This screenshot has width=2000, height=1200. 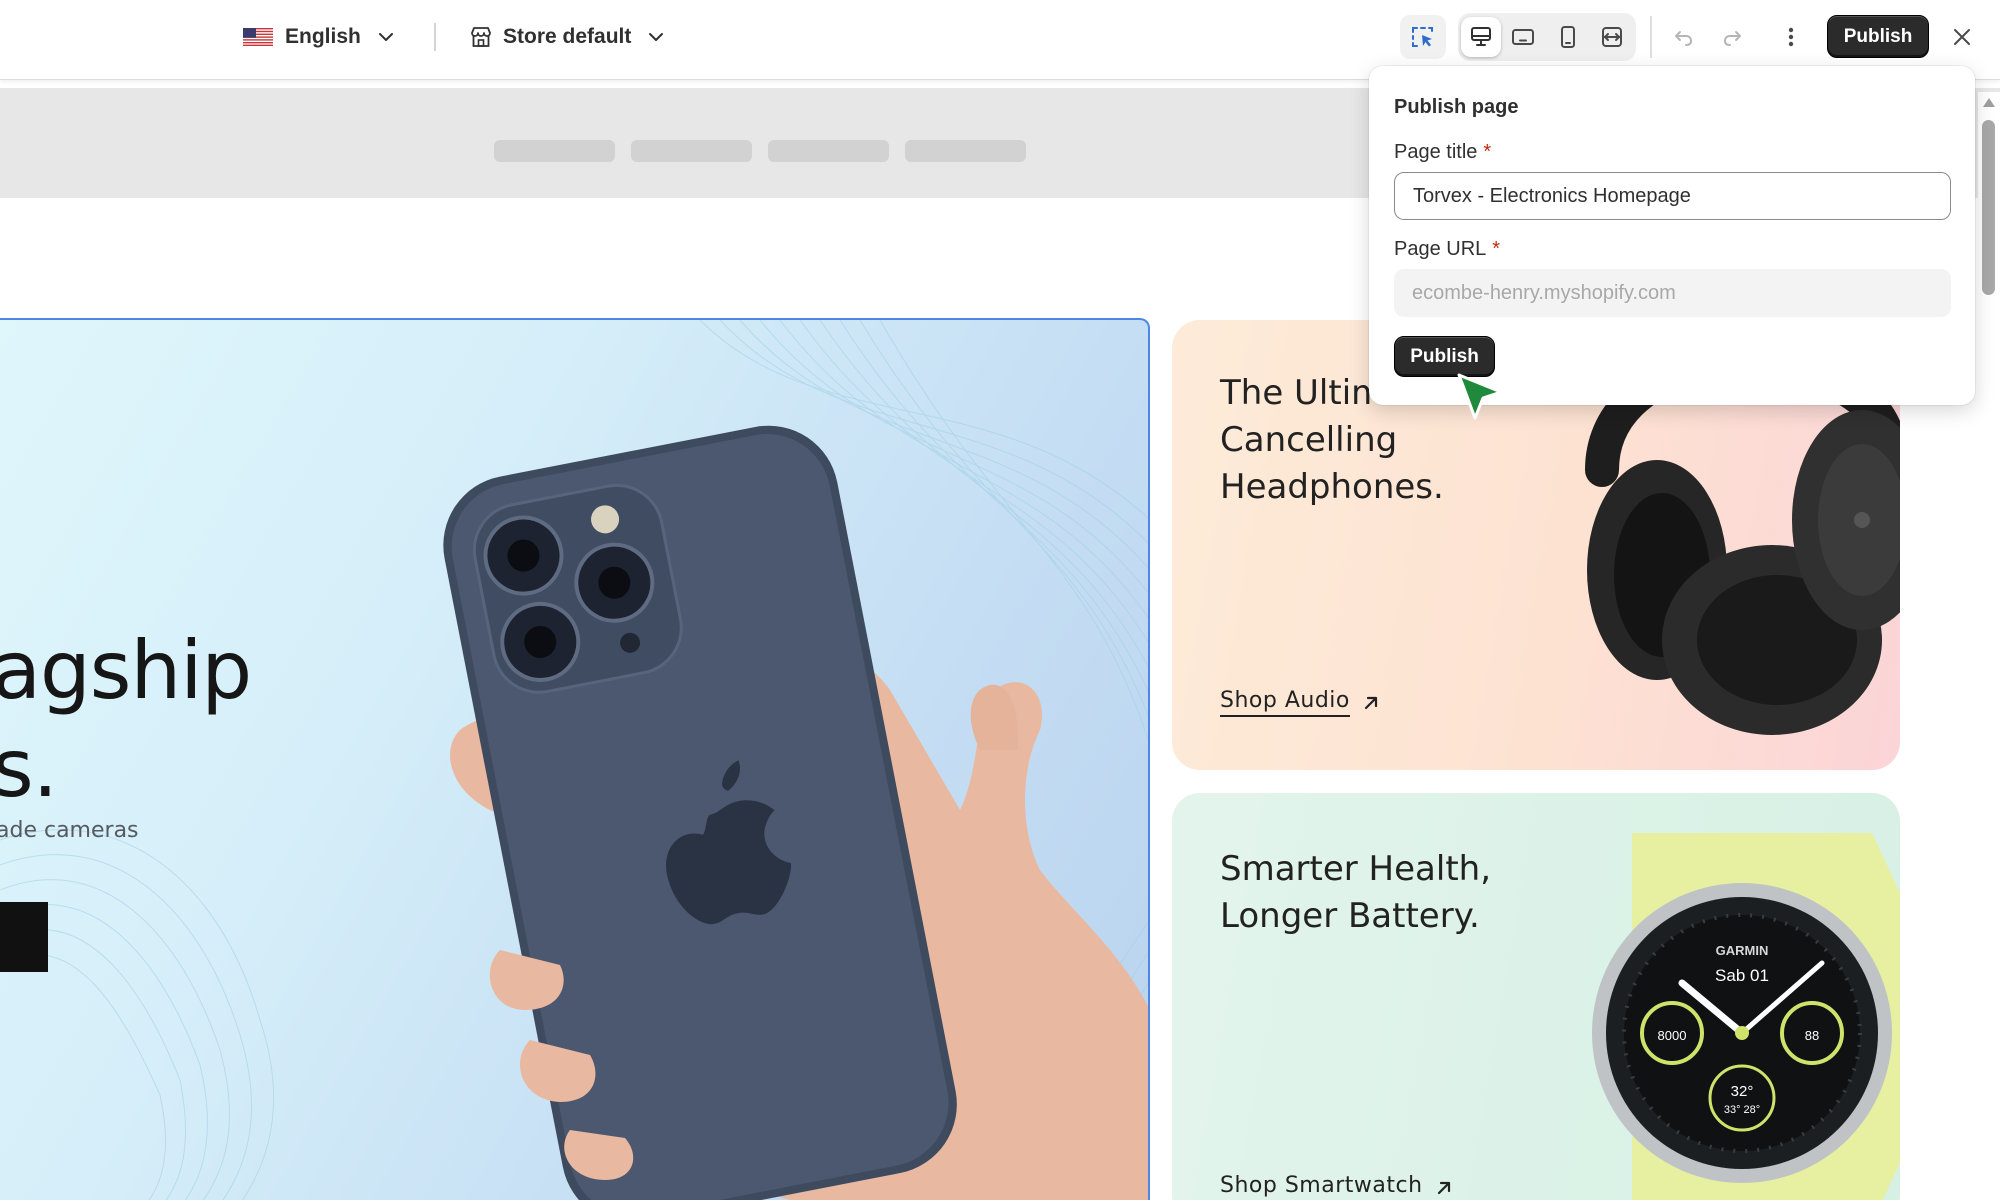 I want to click on fluid-view-button, so click(x=1612, y=37).